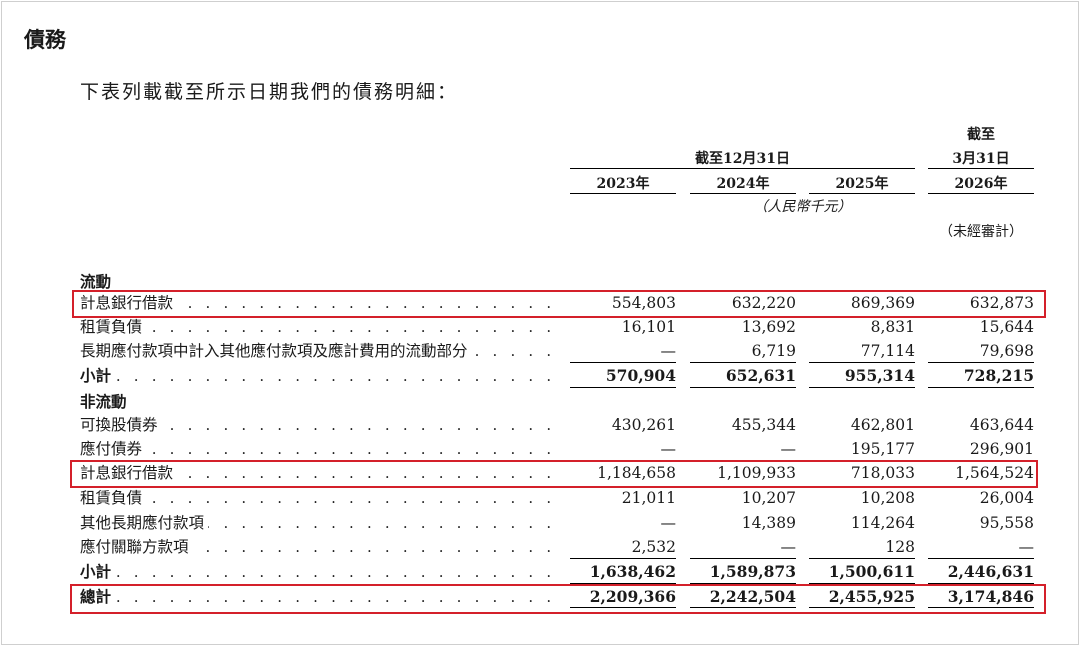  Describe the element at coordinates (743, 387) in the screenshot. I see `subtotal-underline-2024` at that location.